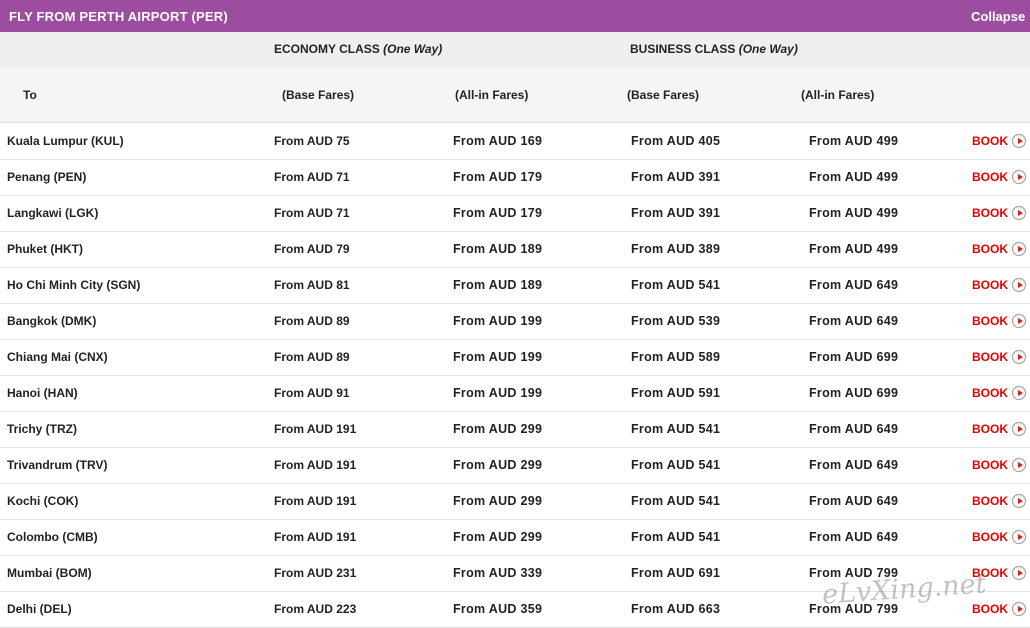 This screenshot has height=628, width=1030. Describe the element at coordinates (714, 49) in the screenshot. I see `business-class-heading: BUSINESS CLASS (One Way)` at that location.